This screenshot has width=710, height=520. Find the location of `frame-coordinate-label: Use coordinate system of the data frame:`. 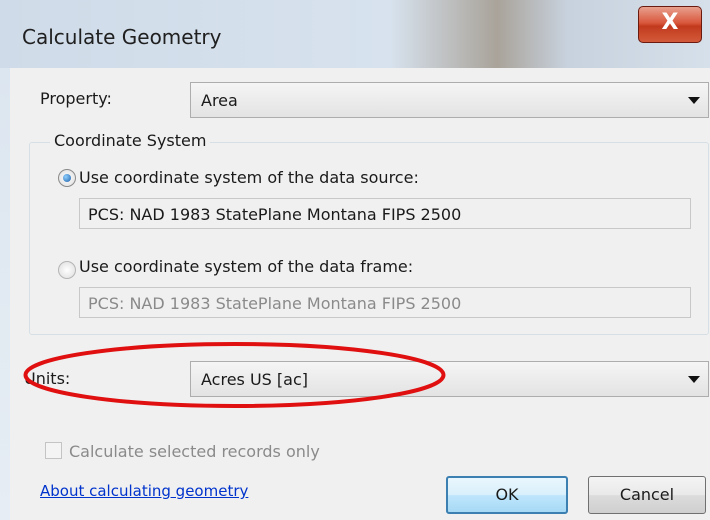

frame-coordinate-label: Use coordinate system of the data frame: is located at coordinates (246, 266).